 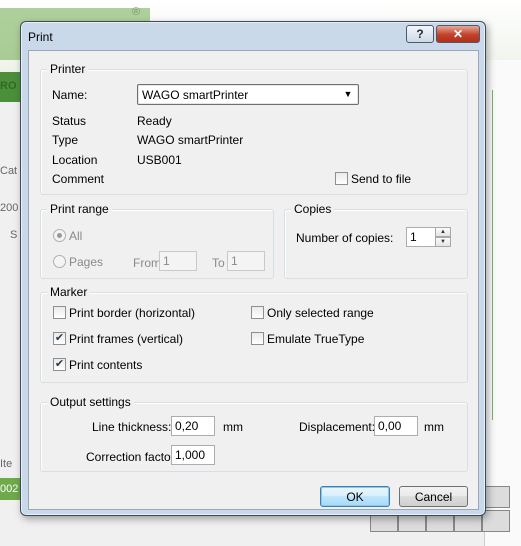 What do you see at coordinates (126, 339) in the screenshot?
I see `print-frames-label: Print frames (vertical)` at bounding box center [126, 339].